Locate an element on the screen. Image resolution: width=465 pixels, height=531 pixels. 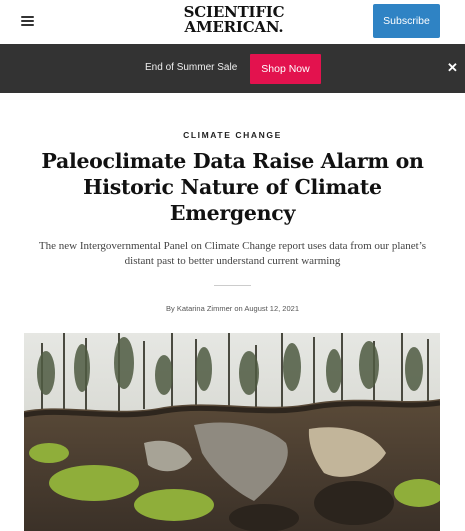
byline-date: on August 12, 2021 is located at coordinates (265, 308).